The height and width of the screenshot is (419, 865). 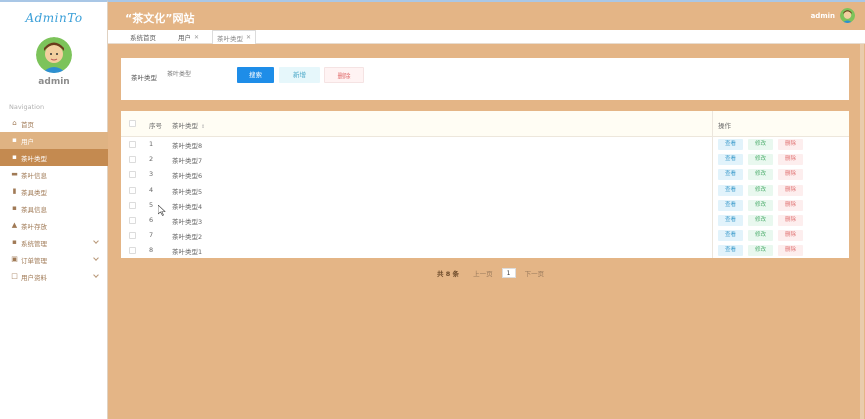 What do you see at coordinates (508, 273) in the screenshot?
I see `current-page: 1` at bounding box center [508, 273].